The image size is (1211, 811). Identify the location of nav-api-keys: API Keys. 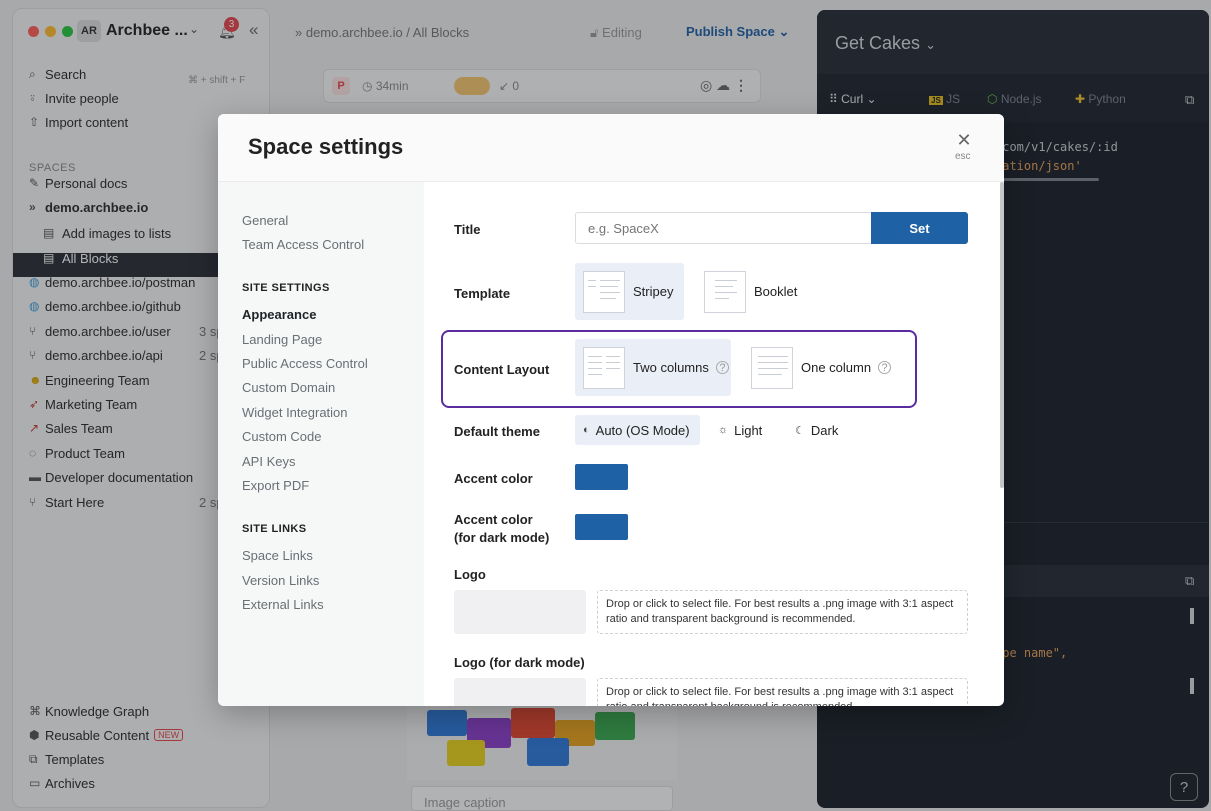
(268, 461).